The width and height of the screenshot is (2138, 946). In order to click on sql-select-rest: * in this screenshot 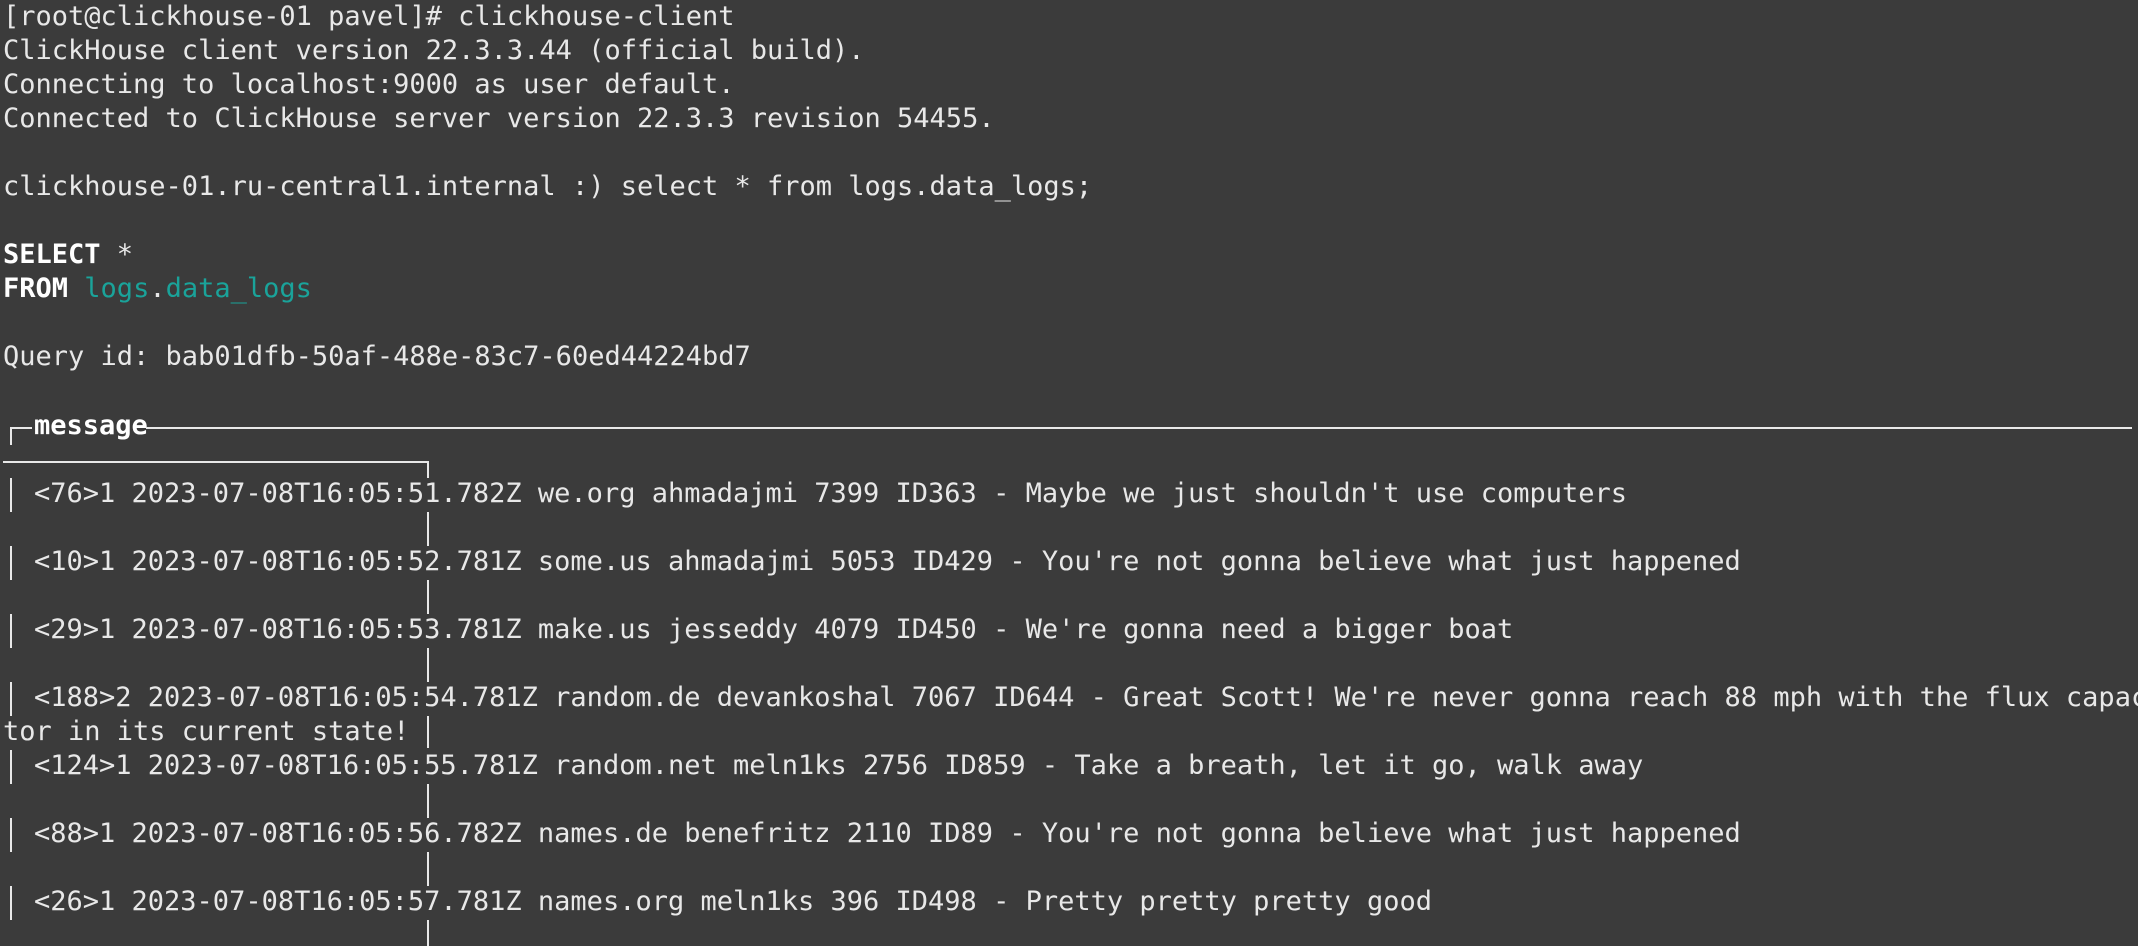, I will do `click(117, 254)`.